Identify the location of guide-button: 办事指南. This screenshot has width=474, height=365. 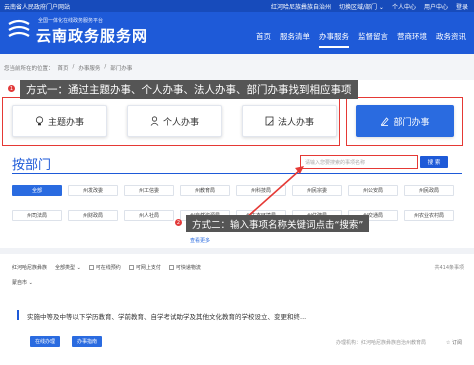
(87, 341).